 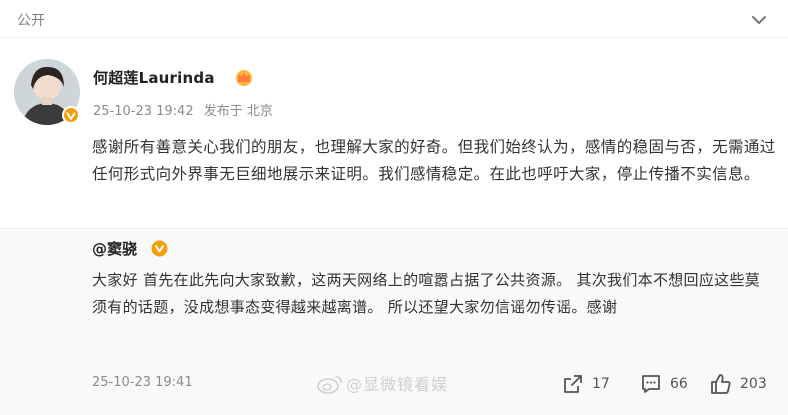 I want to click on post-header-bar: 公开, so click(x=394, y=19).